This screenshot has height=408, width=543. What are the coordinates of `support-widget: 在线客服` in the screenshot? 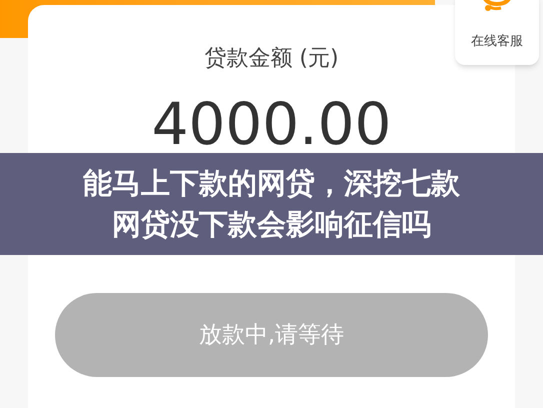 It's located at (497, 32).